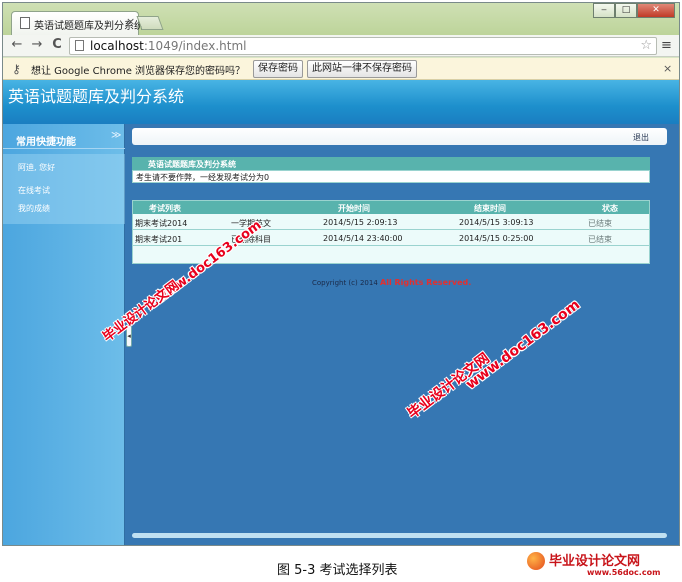  Describe the element at coordinates (646, 45) in the screenshot. I see `bookmark-star-icon: ☆` at that location.